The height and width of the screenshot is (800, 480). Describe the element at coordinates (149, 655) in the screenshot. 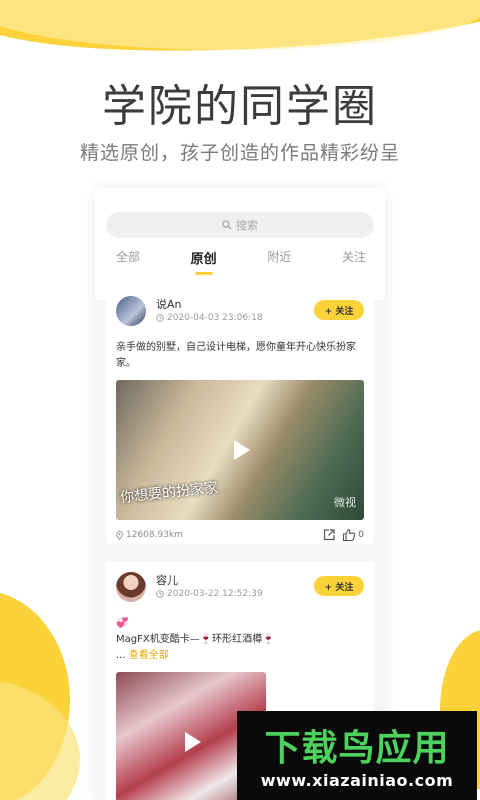

I see `read-more-link: 查看全部` at that location.